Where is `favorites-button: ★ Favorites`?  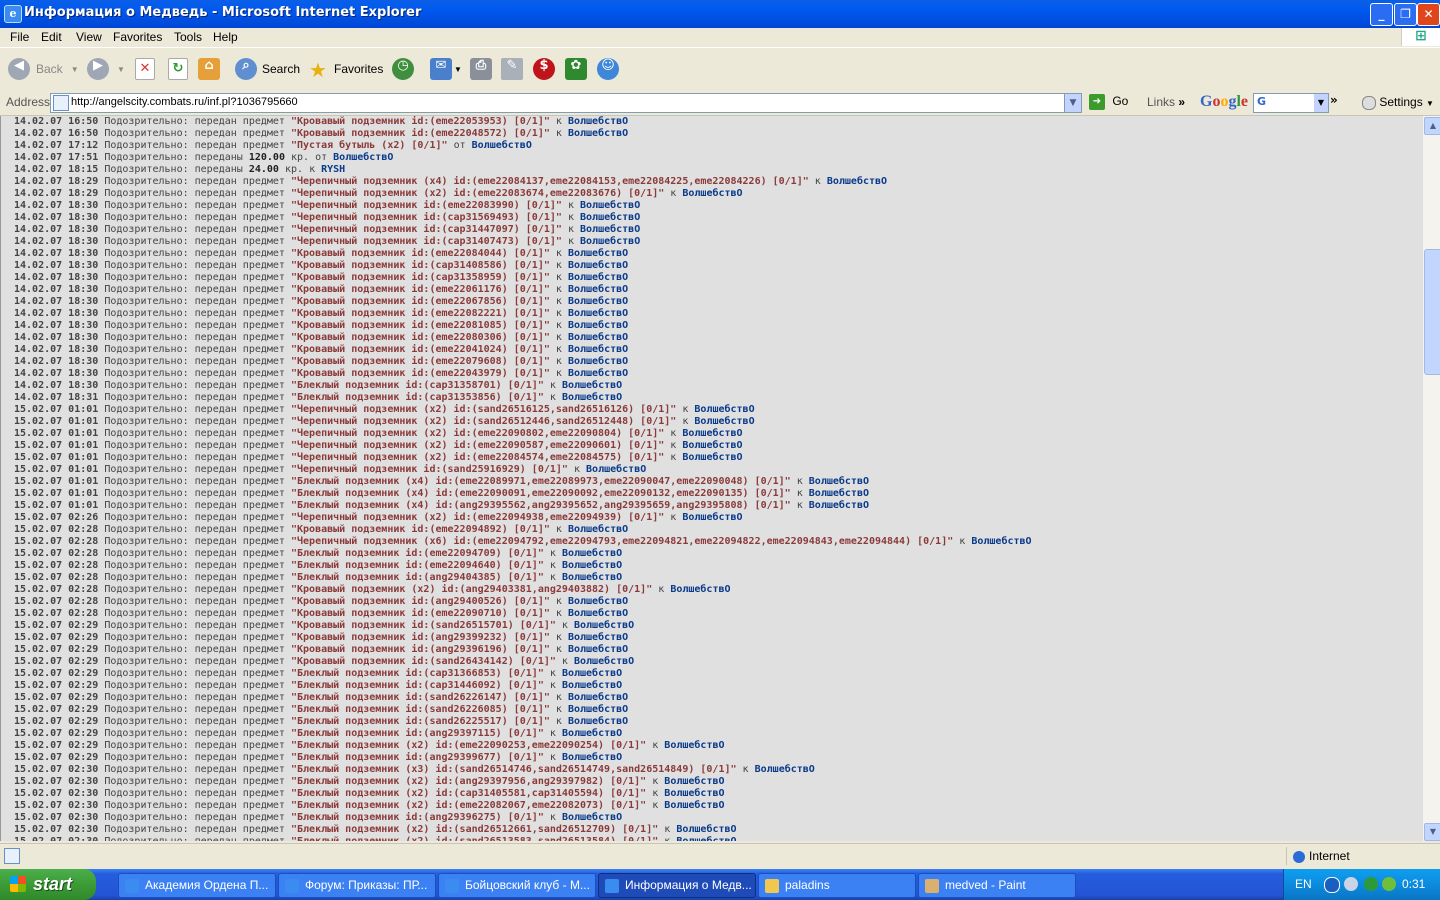 favorites-button: ★ Favorites is located at coordinates (345, 69).